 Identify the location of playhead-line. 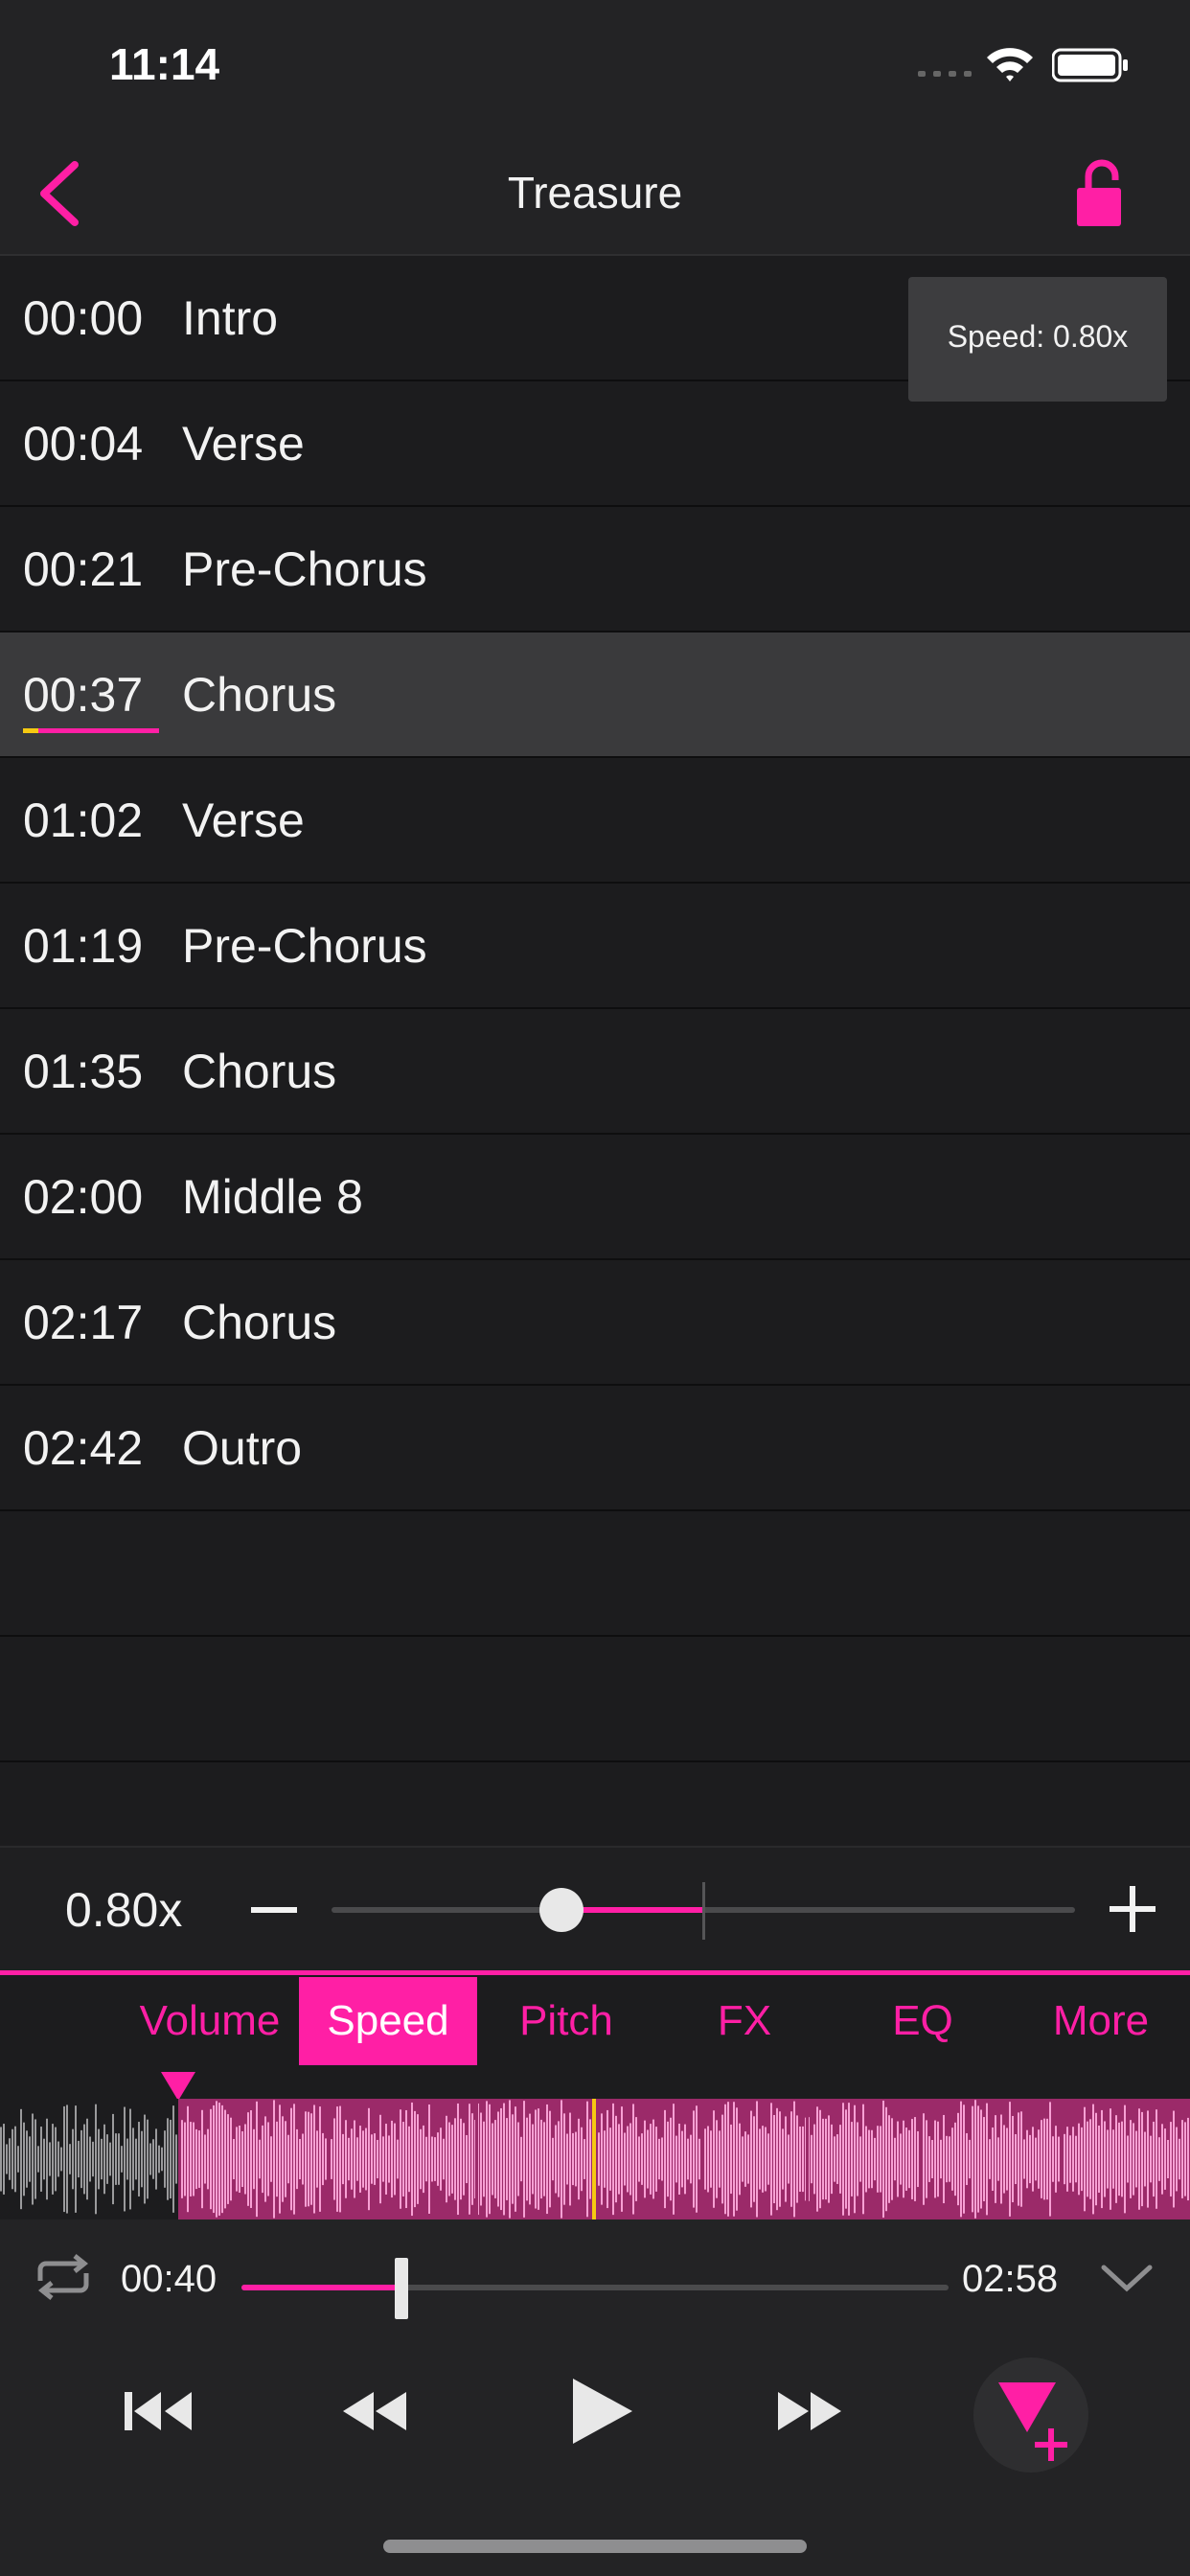
(594, 2159).